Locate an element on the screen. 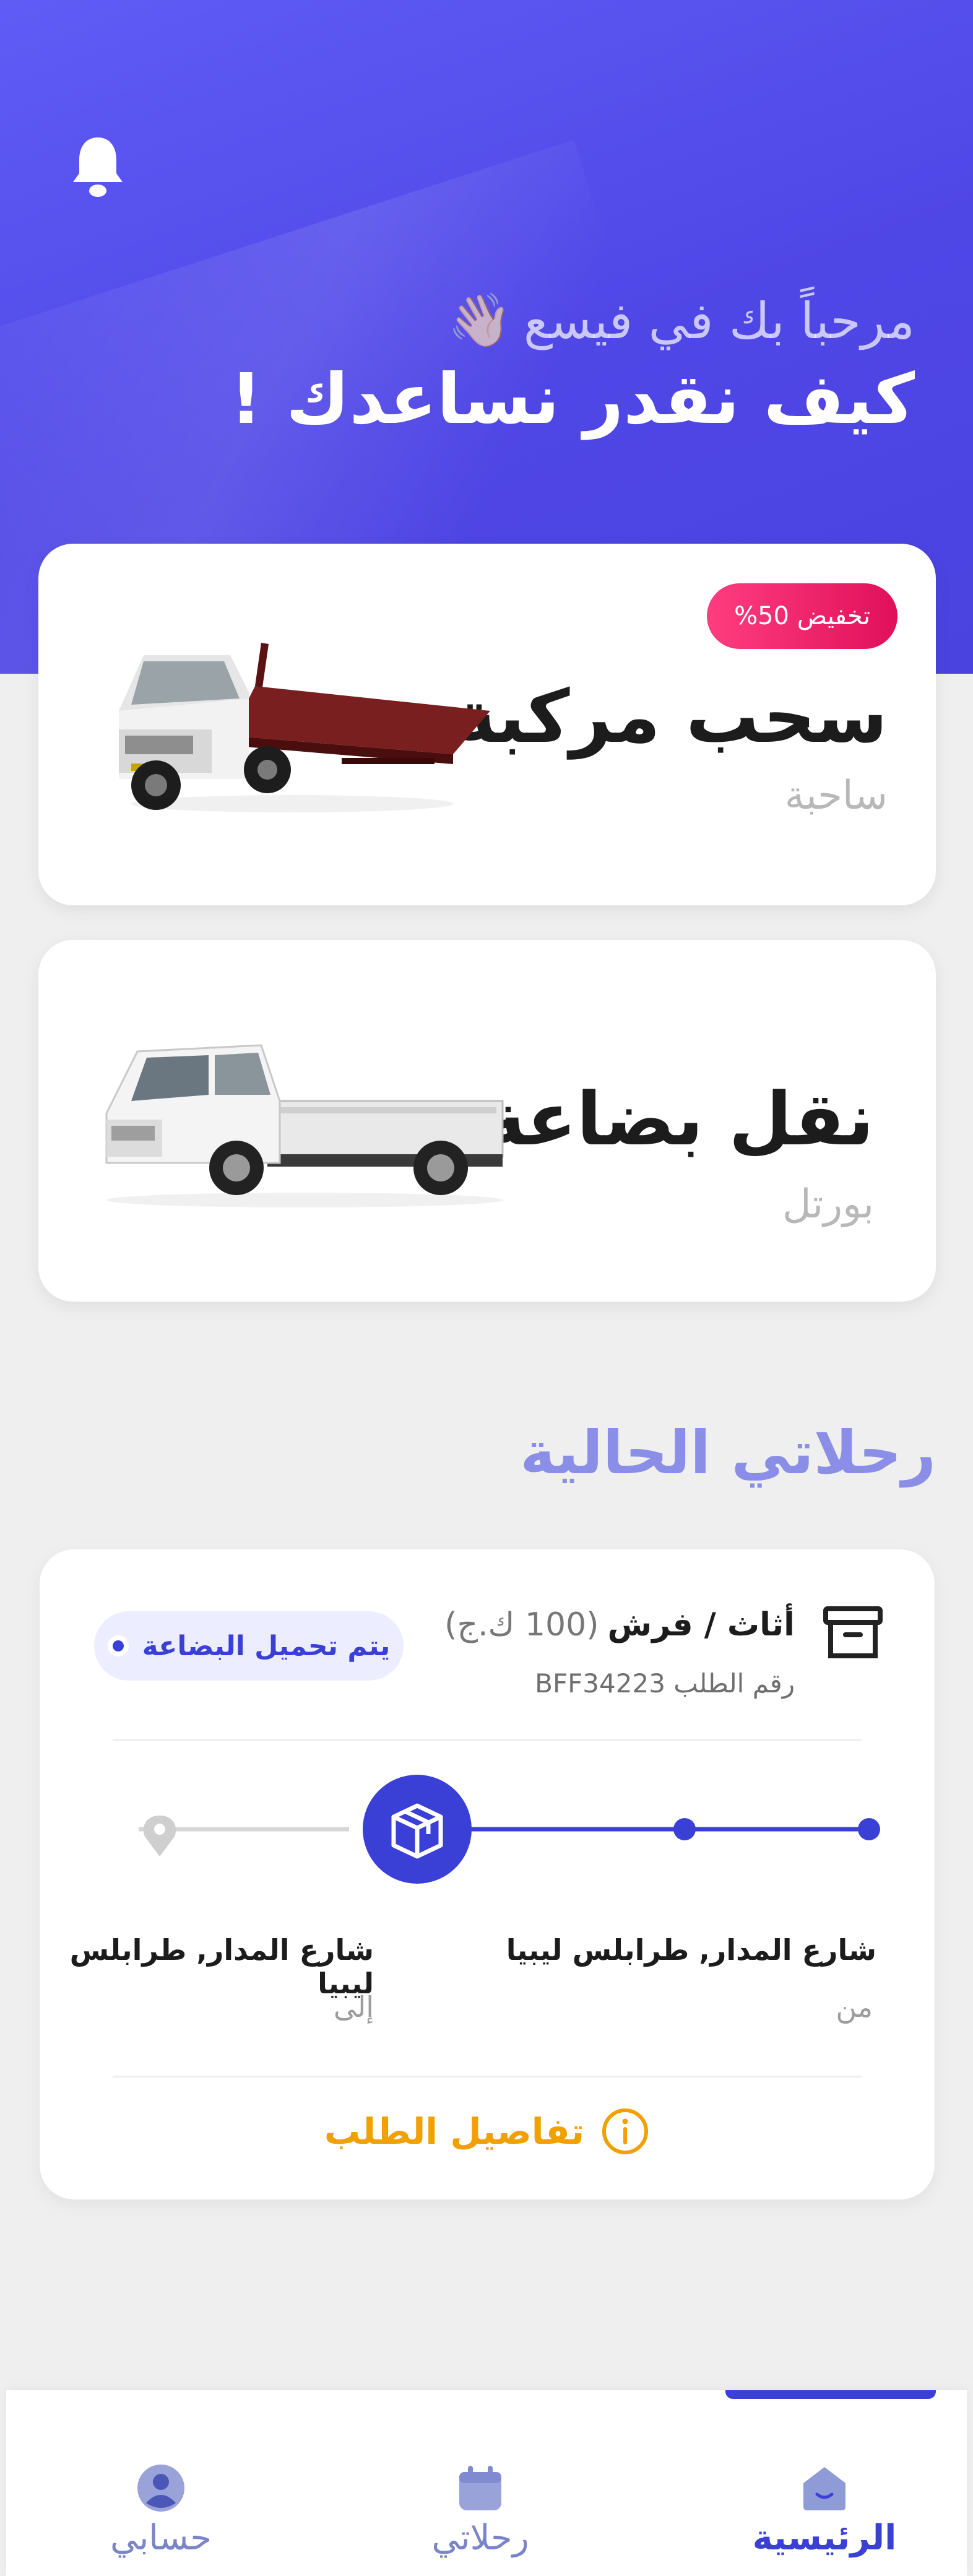 The image size is (973, 2576). wave-emoji: 👋🏻 is located at coordinates (480, 320).